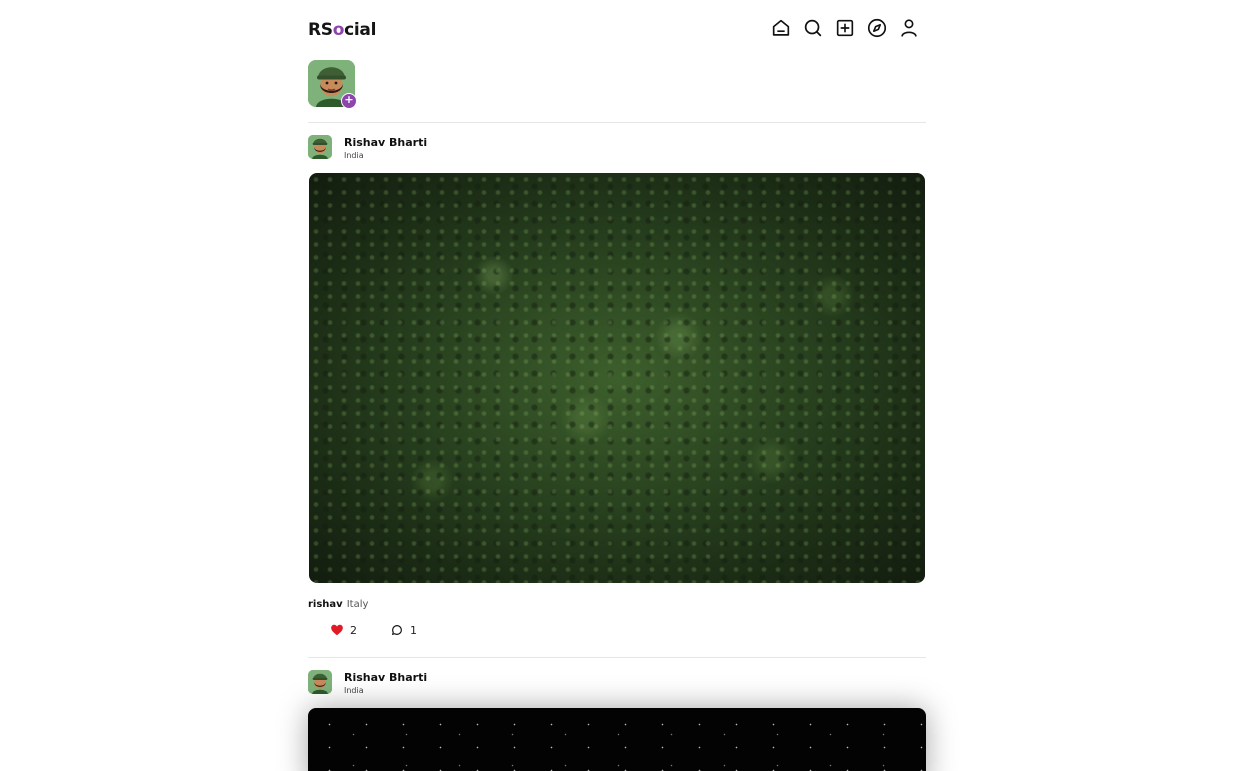 The image size is (1233, 771). What do you see at coordinates (338, 30) in the screenshot?
I see `brand-accent: o` at bounding box center [338, 30].